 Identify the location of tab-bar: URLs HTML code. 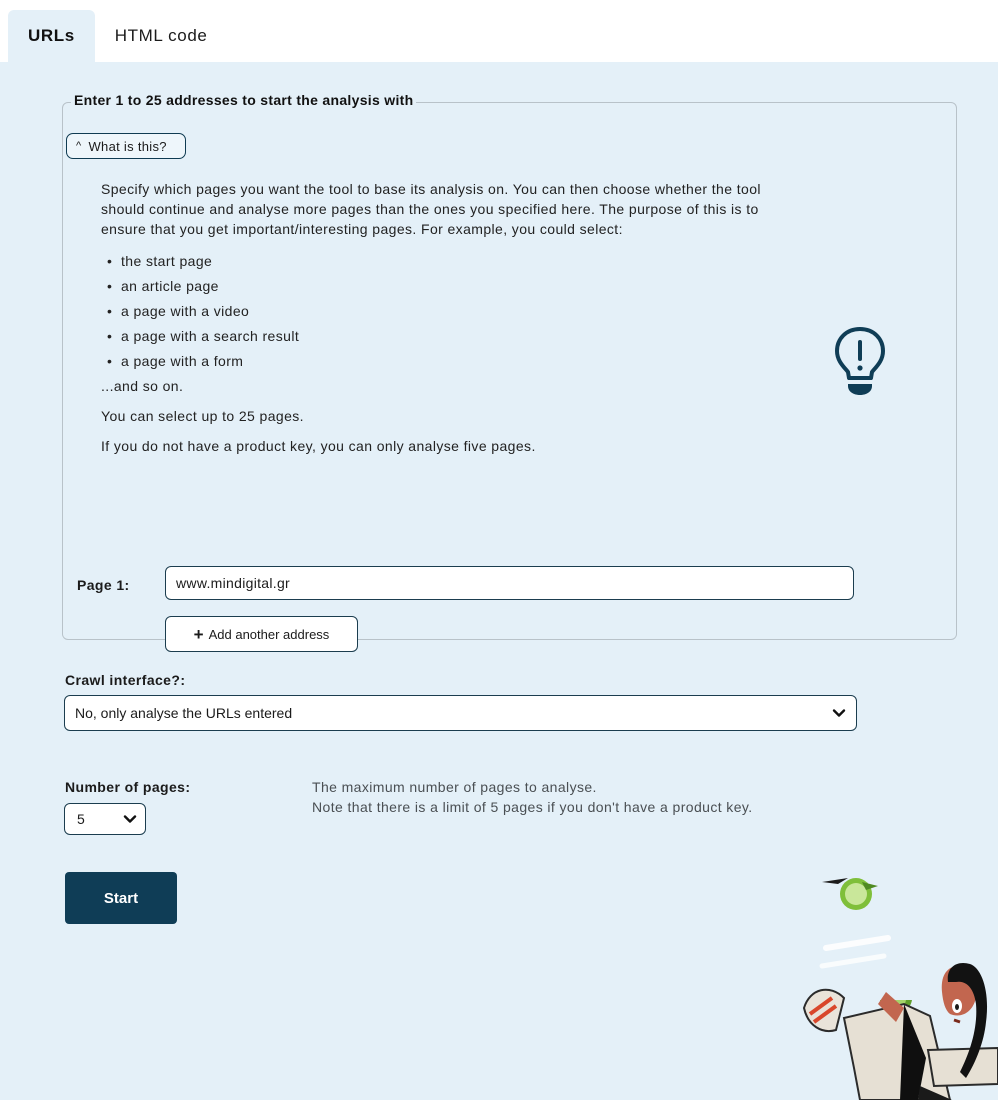
(117, 36).